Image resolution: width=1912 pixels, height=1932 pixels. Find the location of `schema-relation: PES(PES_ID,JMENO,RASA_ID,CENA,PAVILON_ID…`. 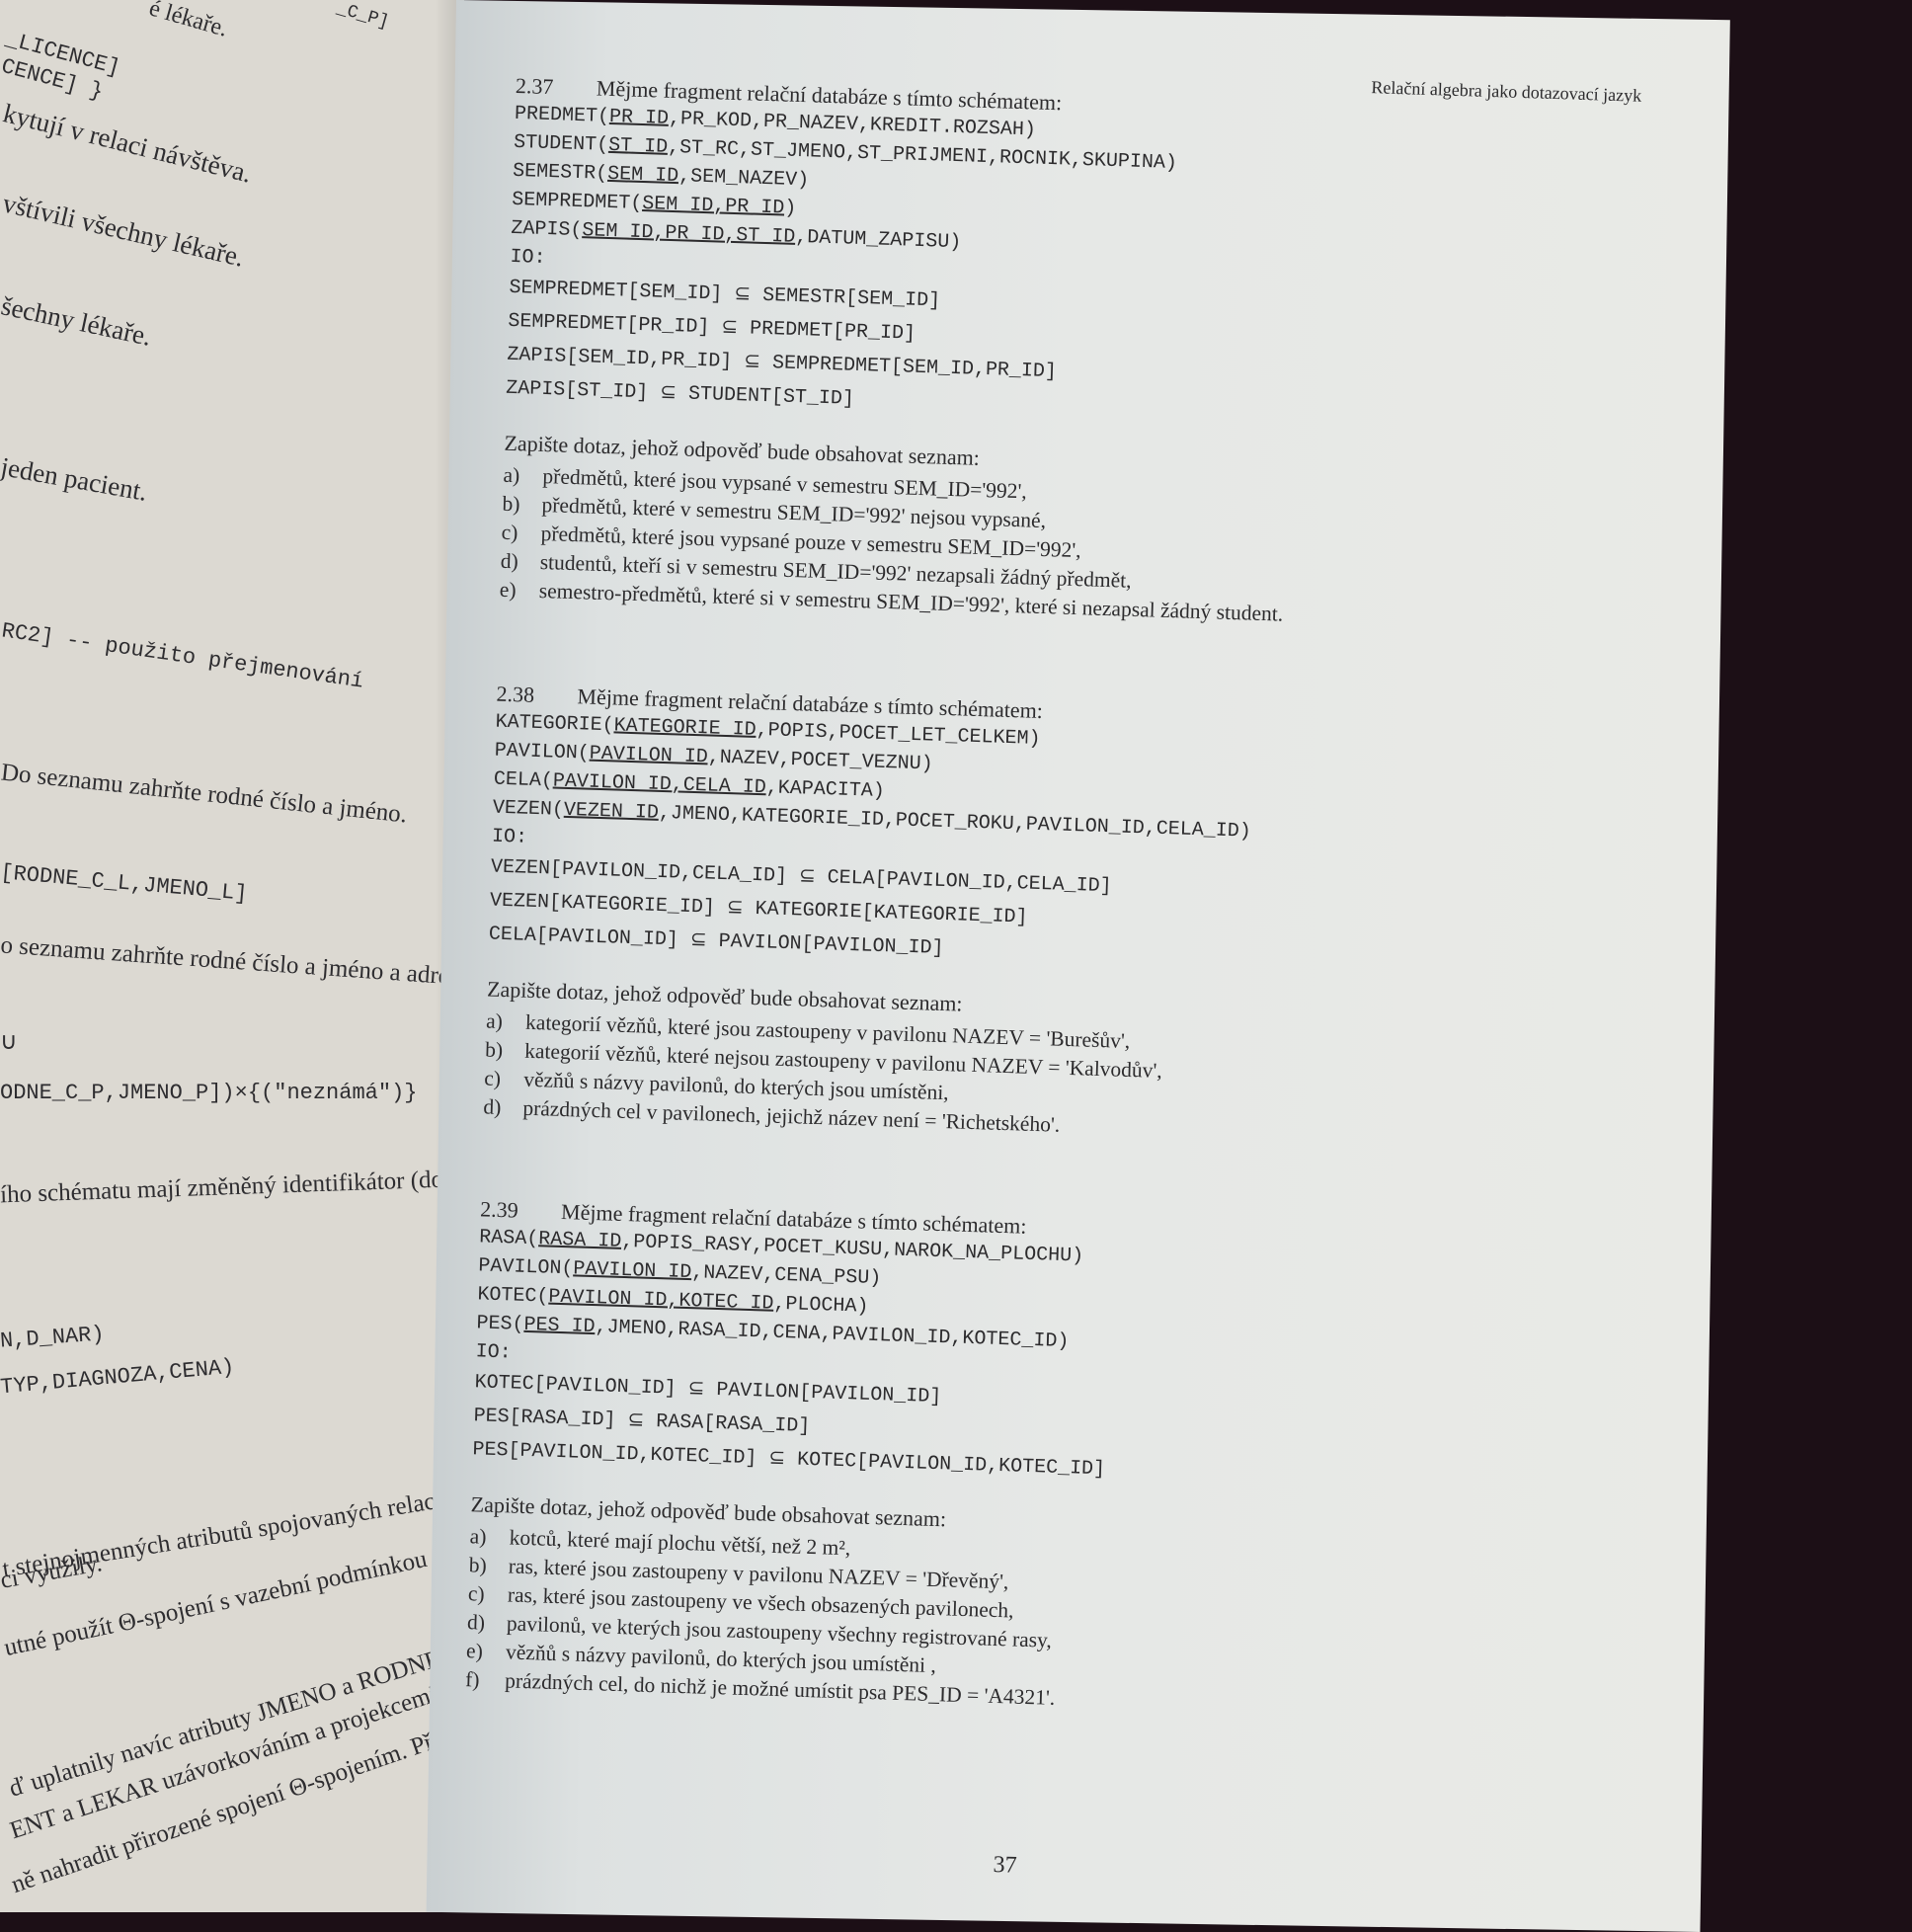

schema-relation: PES(PES_ID,JMENO,RASA_ID,CENA,PAVILON_ID… is located at coordinates (773, 1333).